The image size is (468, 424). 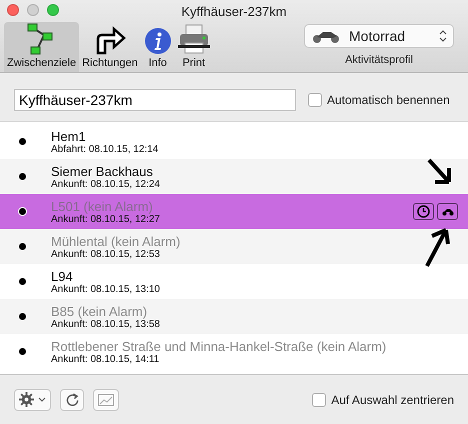 I want to click on updown-arrows-icon, so click(x=443, y=36).